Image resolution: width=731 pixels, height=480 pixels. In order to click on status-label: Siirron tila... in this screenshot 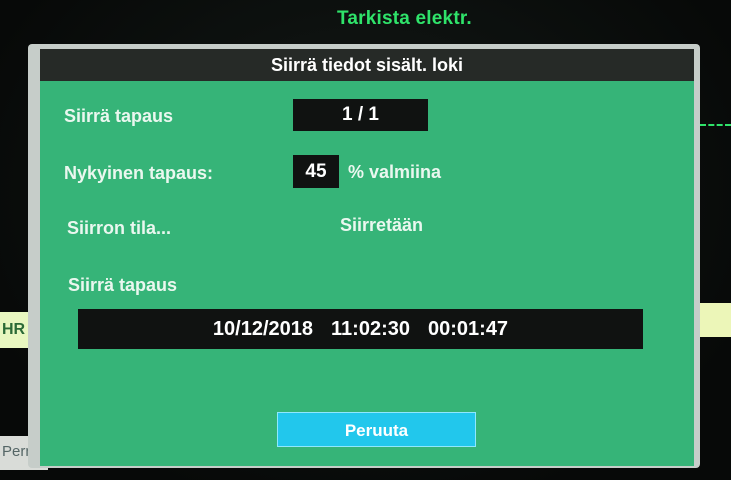, I will do `click(119, 228)`.